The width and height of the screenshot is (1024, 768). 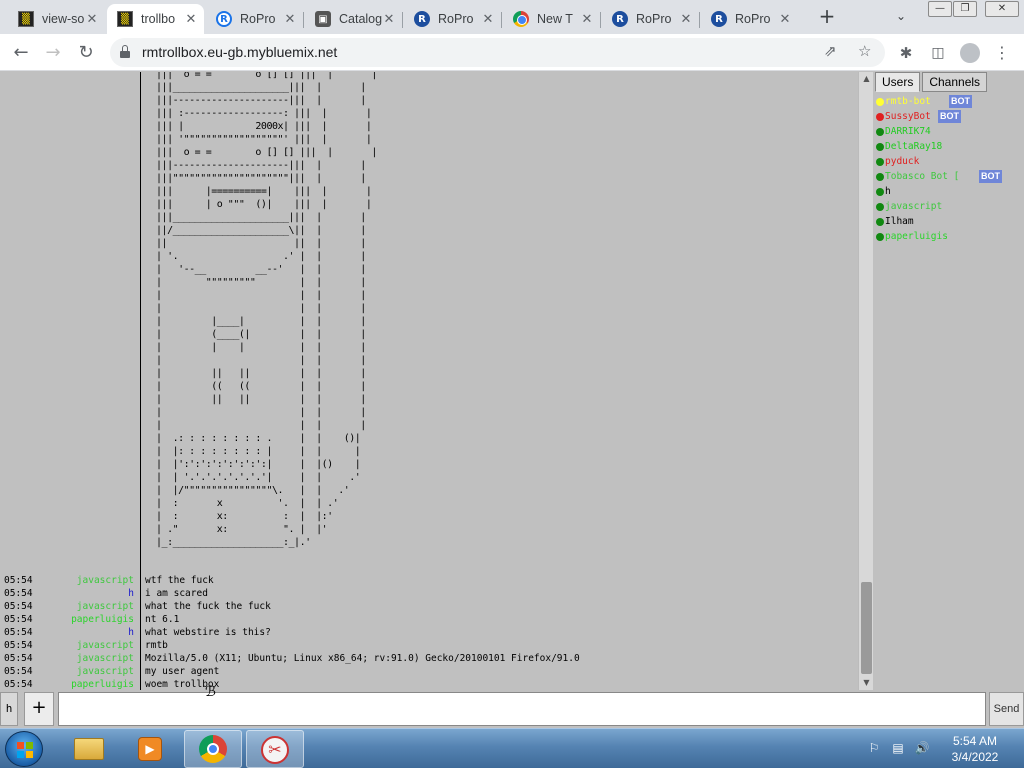 What do you see at coordinates (1006, 709) in the screenshot?
I see `send-button: Send` at bounding box center [1006, 709].